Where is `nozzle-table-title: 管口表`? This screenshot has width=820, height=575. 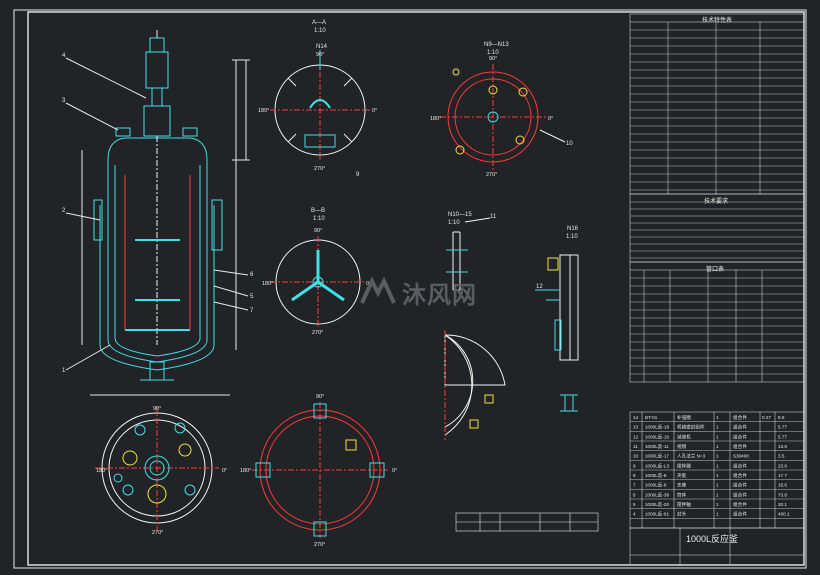
nozzle-table-title: 管口表 is located at coordinates (715, 270).